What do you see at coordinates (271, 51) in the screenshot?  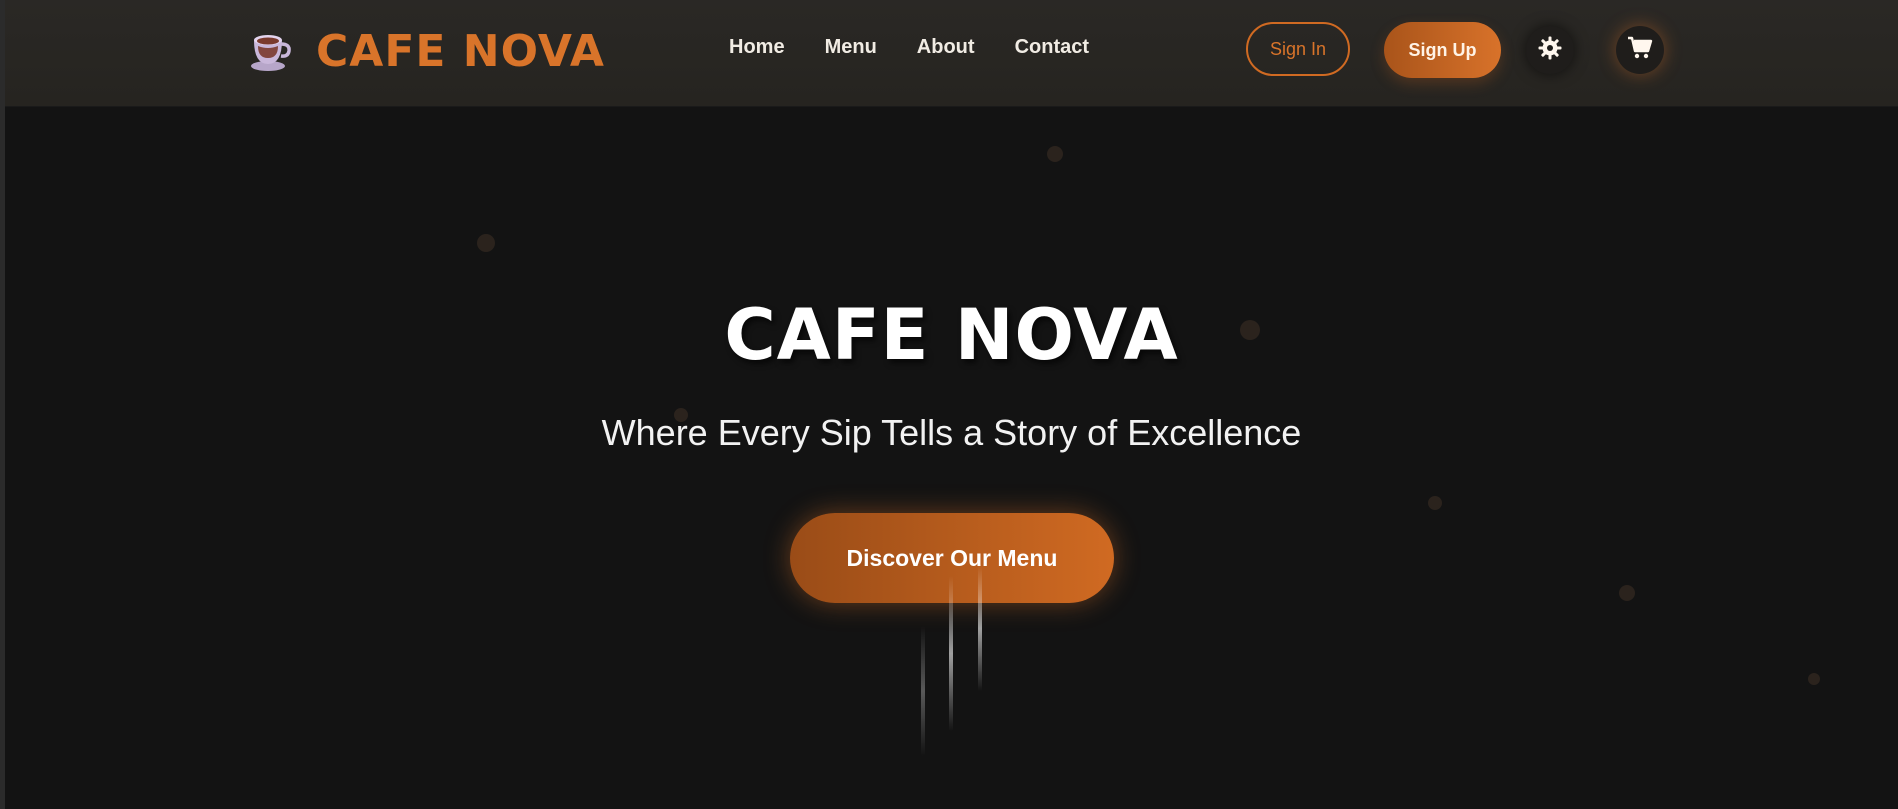 I see `coffee-cup-icon` at bounding box center [271, 51].